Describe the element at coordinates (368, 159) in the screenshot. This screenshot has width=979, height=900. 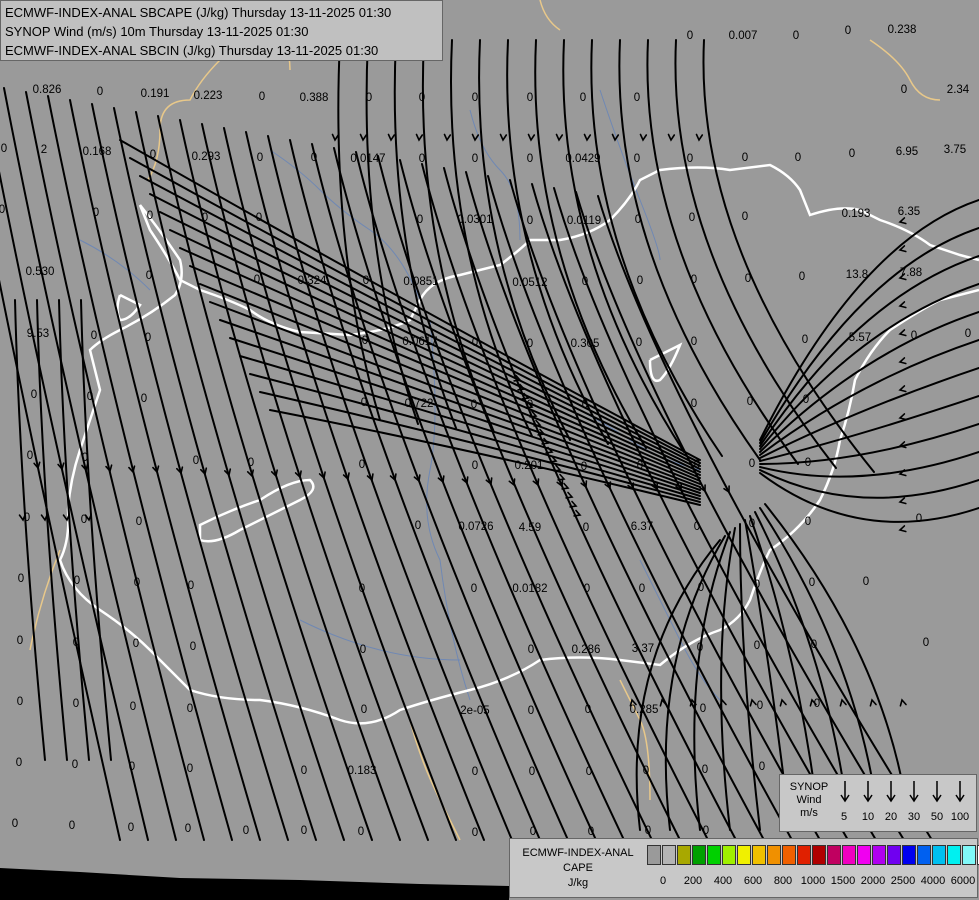
I see `cape-value-label: 0.0147` at that location.